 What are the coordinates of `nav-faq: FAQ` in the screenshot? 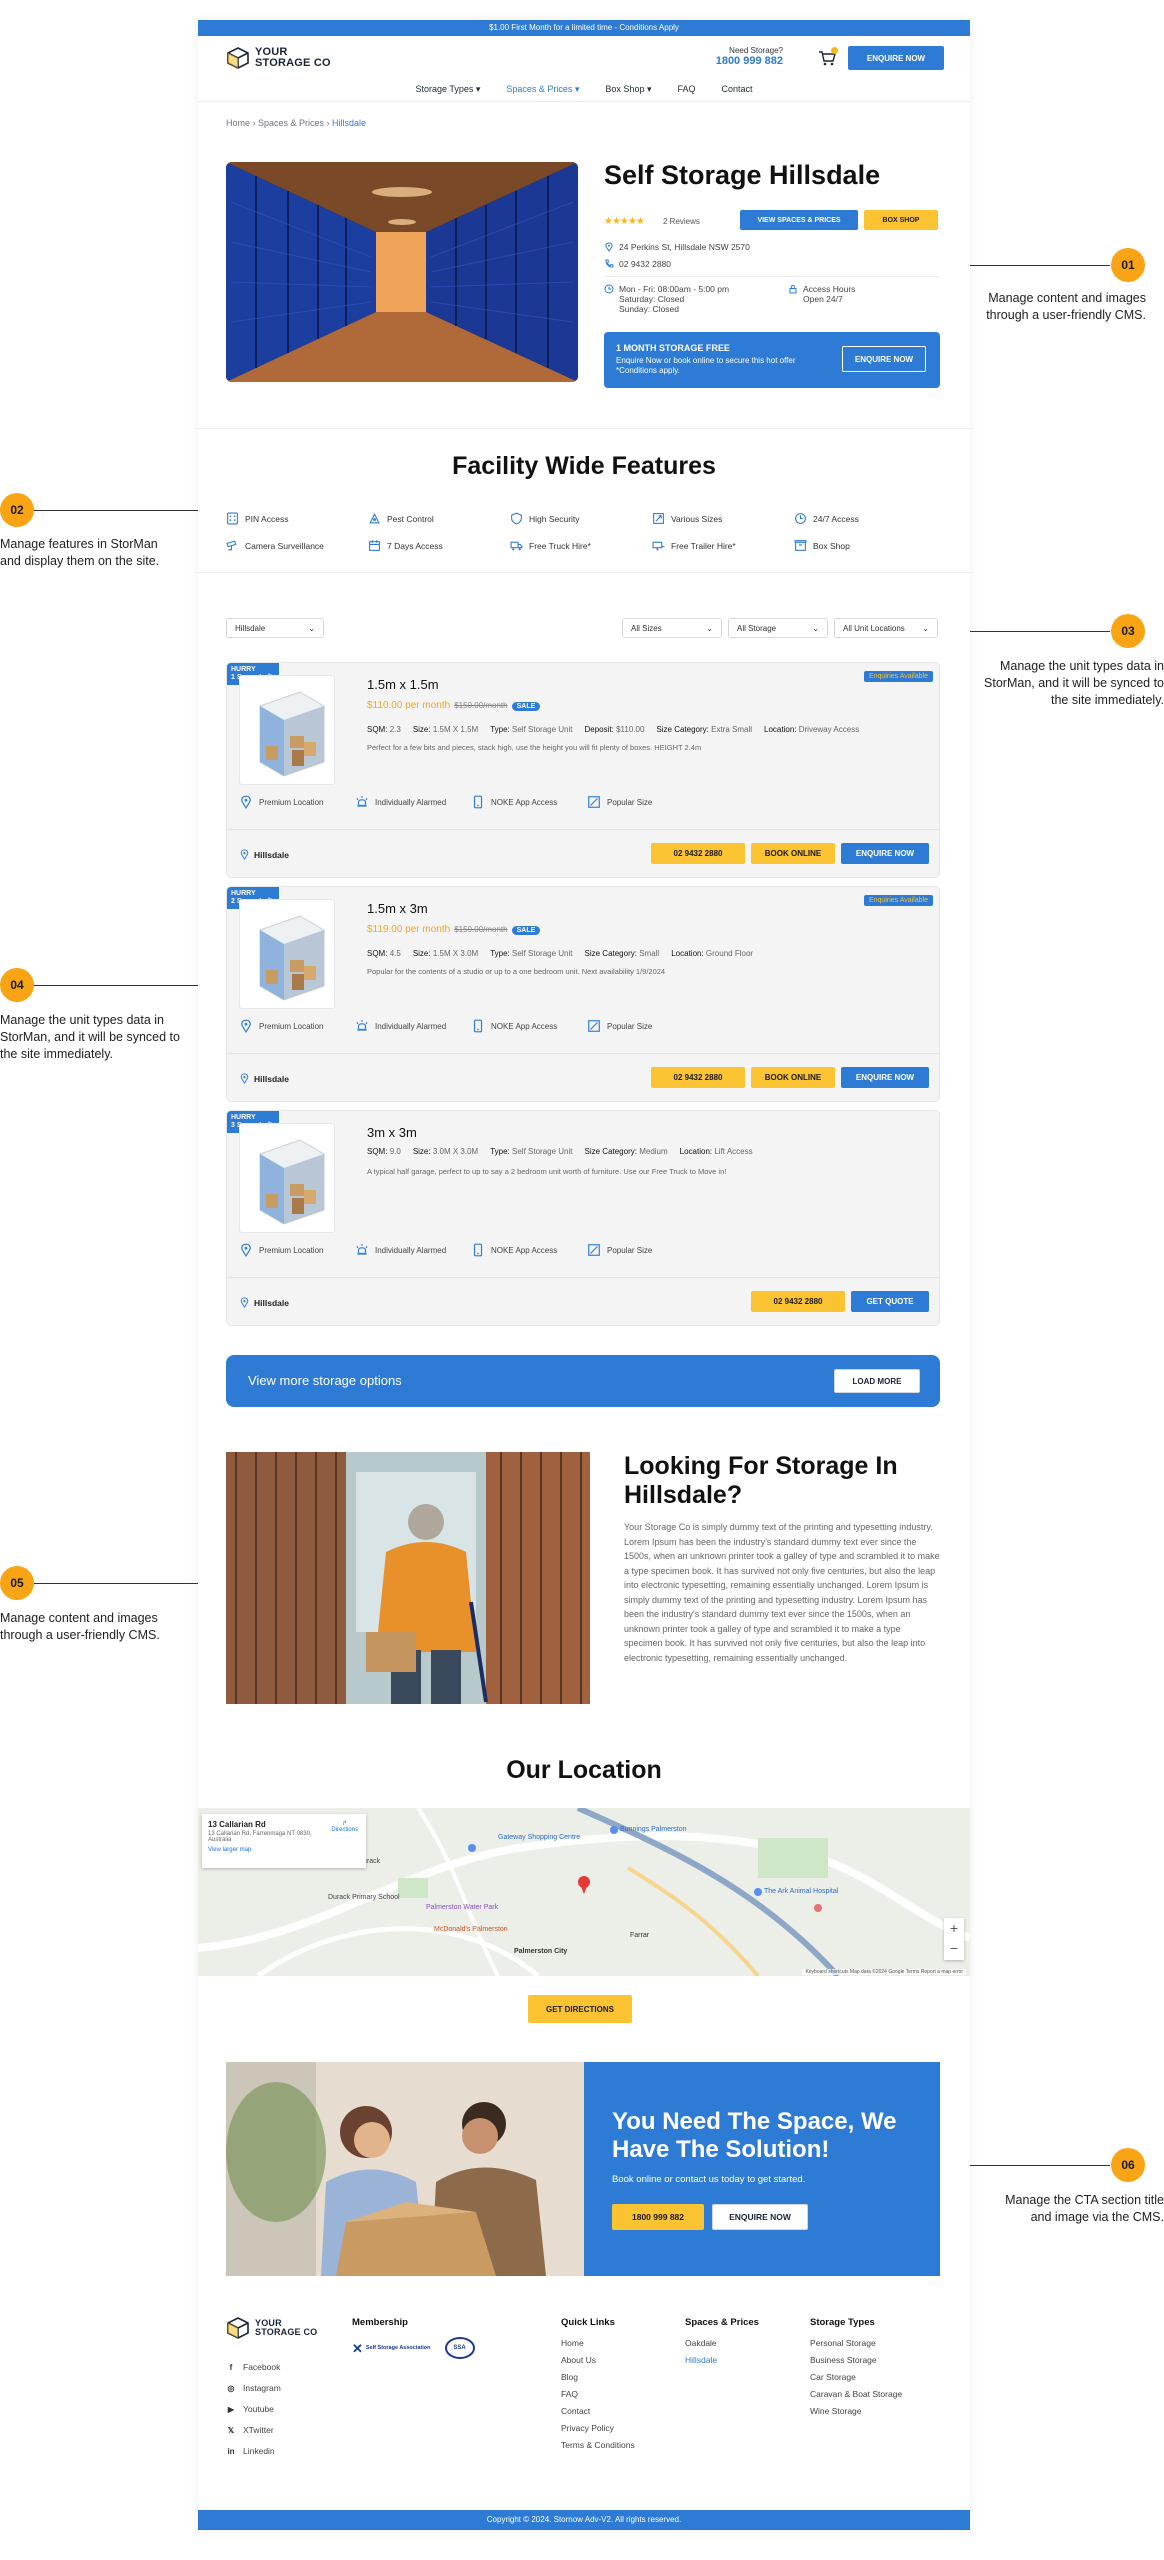 It's located at (686, 92).